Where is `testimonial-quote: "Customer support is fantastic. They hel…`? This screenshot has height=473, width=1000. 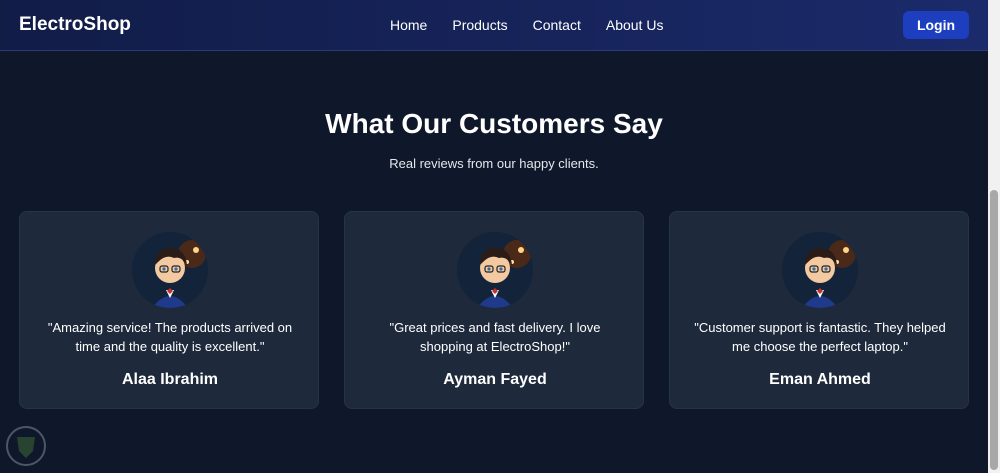
testimonial-quote: "Customer support is fantastic. They hel… is located at coordinates (820, 337).